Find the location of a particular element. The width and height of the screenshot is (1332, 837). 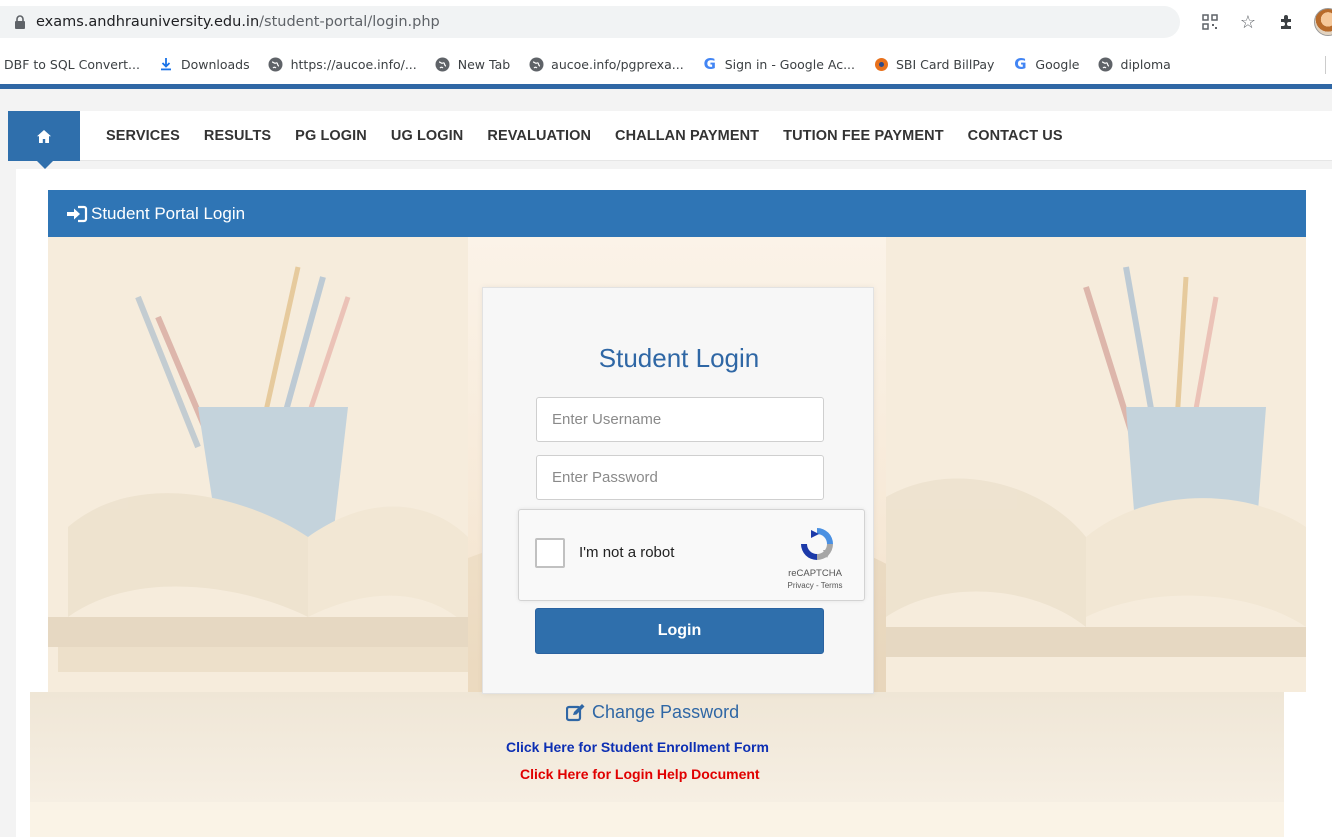

nav-pg-login: PG LOGIN is located at coordinates (331, 136).